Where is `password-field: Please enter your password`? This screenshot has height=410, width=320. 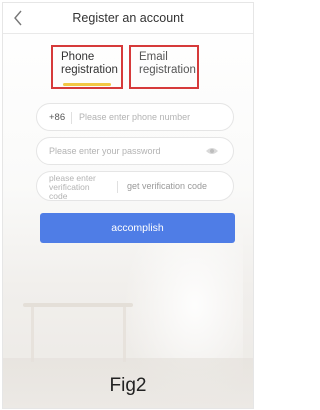
password-field: Please enter your password is located at coordinates (135, 151).